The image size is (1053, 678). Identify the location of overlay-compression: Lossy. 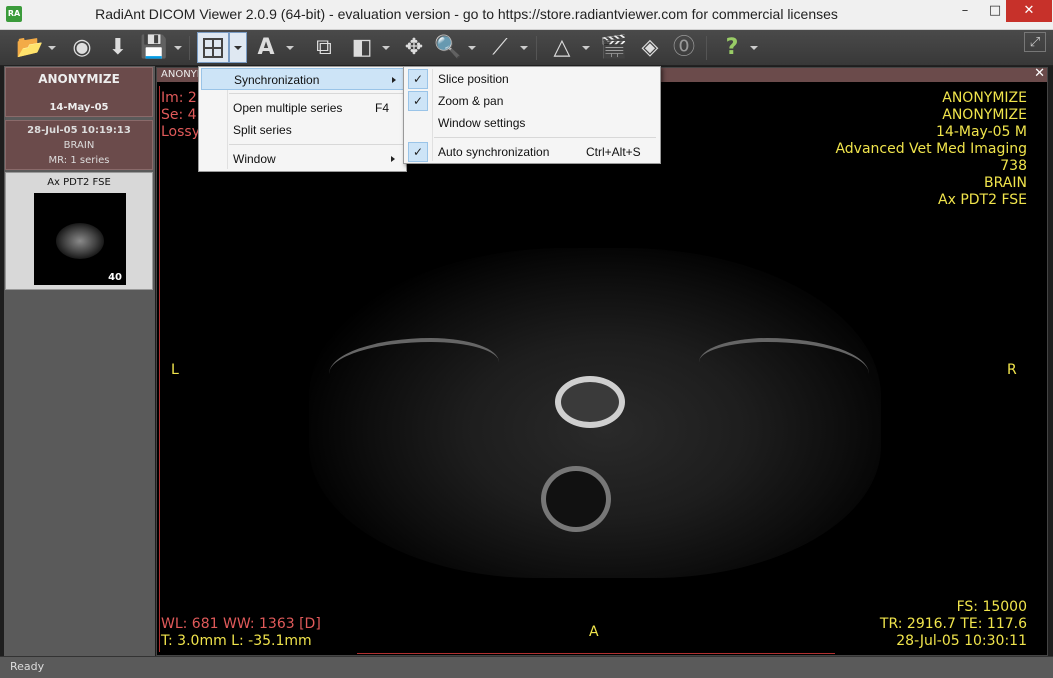
(180, 132).